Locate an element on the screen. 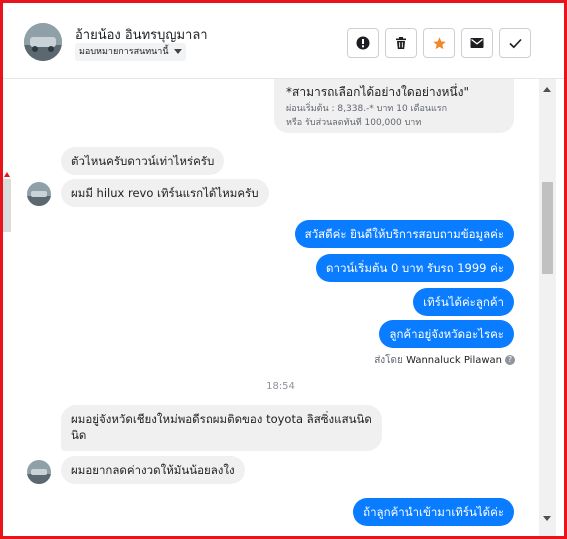 The height and width of the screenshot is (539, 567). outgoing-message: ถ้าลูกค้านำเข้ามาเทิร์นได้ค่ะ is located at coordinates (433, 512).